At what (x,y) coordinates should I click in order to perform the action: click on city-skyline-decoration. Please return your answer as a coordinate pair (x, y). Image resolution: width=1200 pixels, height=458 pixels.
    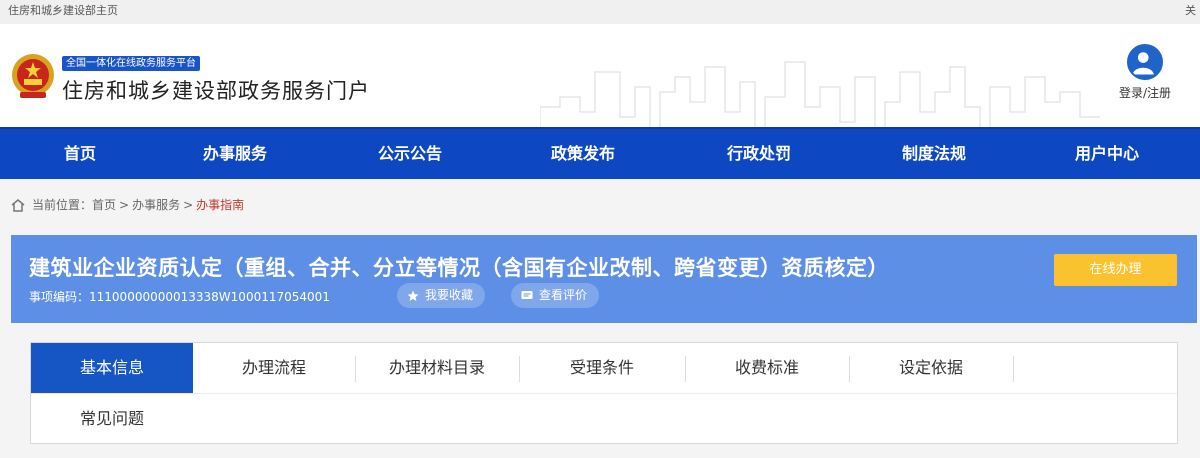
    Looking at the image, I should click on (820, 94).